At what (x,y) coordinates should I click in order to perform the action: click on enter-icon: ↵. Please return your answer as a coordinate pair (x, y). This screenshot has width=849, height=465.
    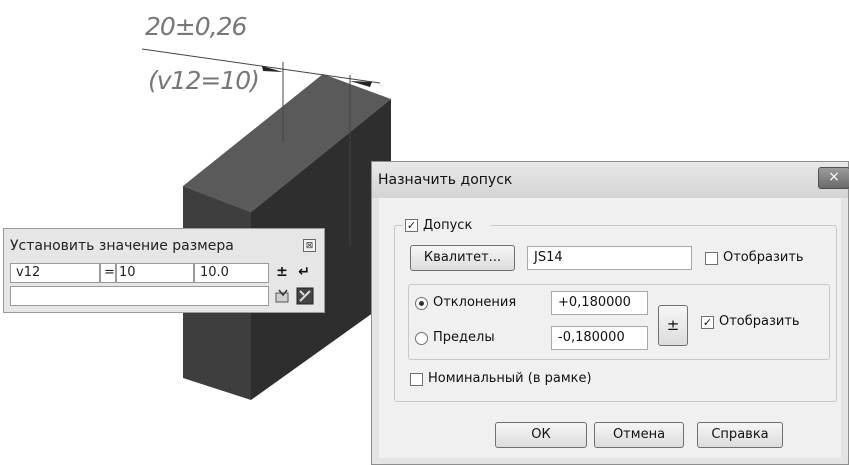
    Looking at the image, I should click on (304, 272).